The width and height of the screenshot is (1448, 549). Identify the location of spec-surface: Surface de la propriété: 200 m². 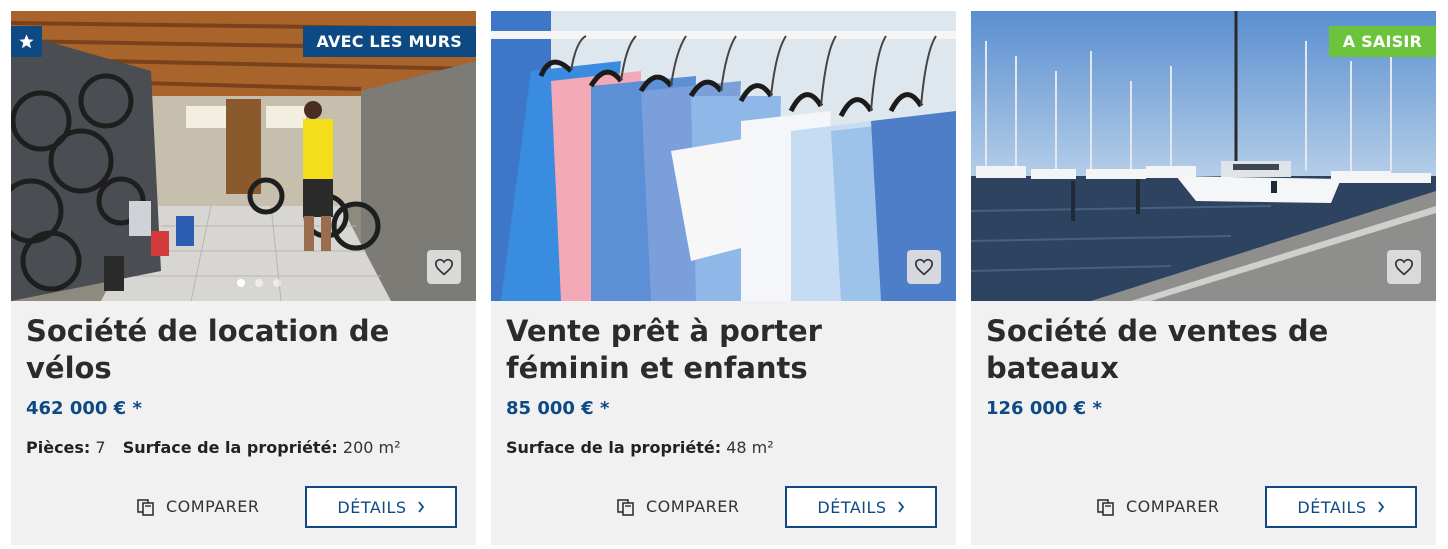
(262, 447).